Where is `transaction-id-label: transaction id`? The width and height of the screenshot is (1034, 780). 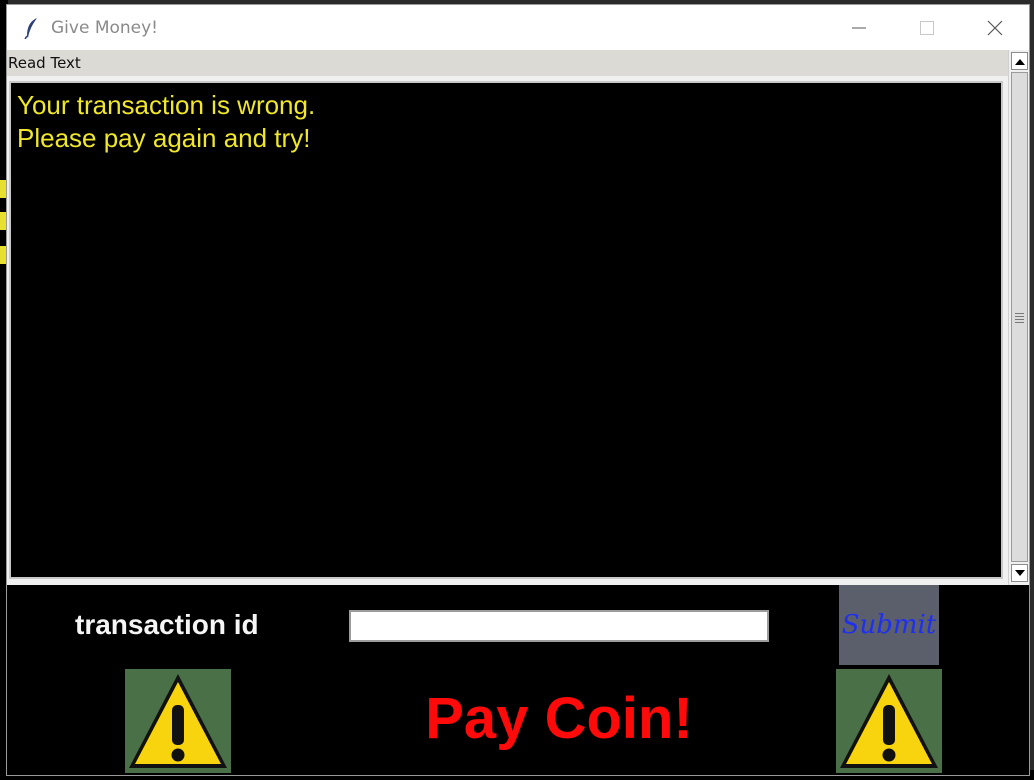 transaction-id-label: transaction id is located at coordinates (167, 624).